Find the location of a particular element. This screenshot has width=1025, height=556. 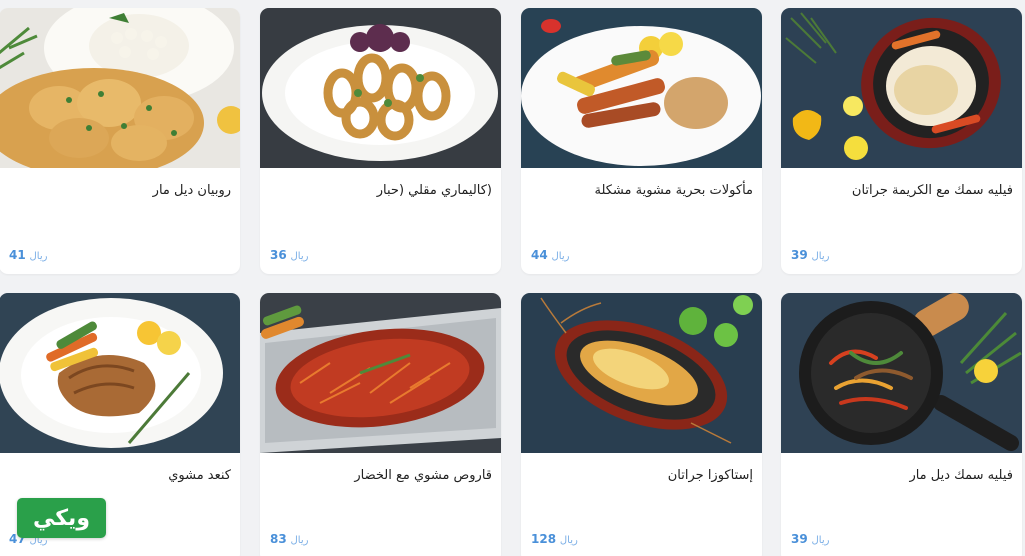

dish-name: مأكولات بحرية مشوية مشكلة is located at coordinates (673, 190).